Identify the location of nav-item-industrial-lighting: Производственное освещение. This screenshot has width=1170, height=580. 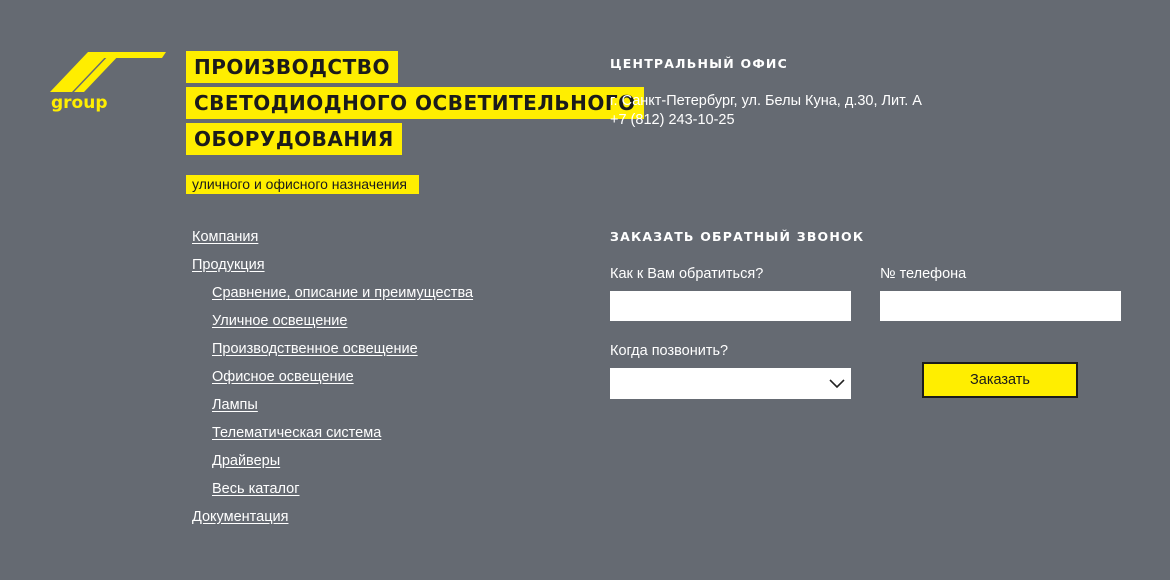
(332, 352).